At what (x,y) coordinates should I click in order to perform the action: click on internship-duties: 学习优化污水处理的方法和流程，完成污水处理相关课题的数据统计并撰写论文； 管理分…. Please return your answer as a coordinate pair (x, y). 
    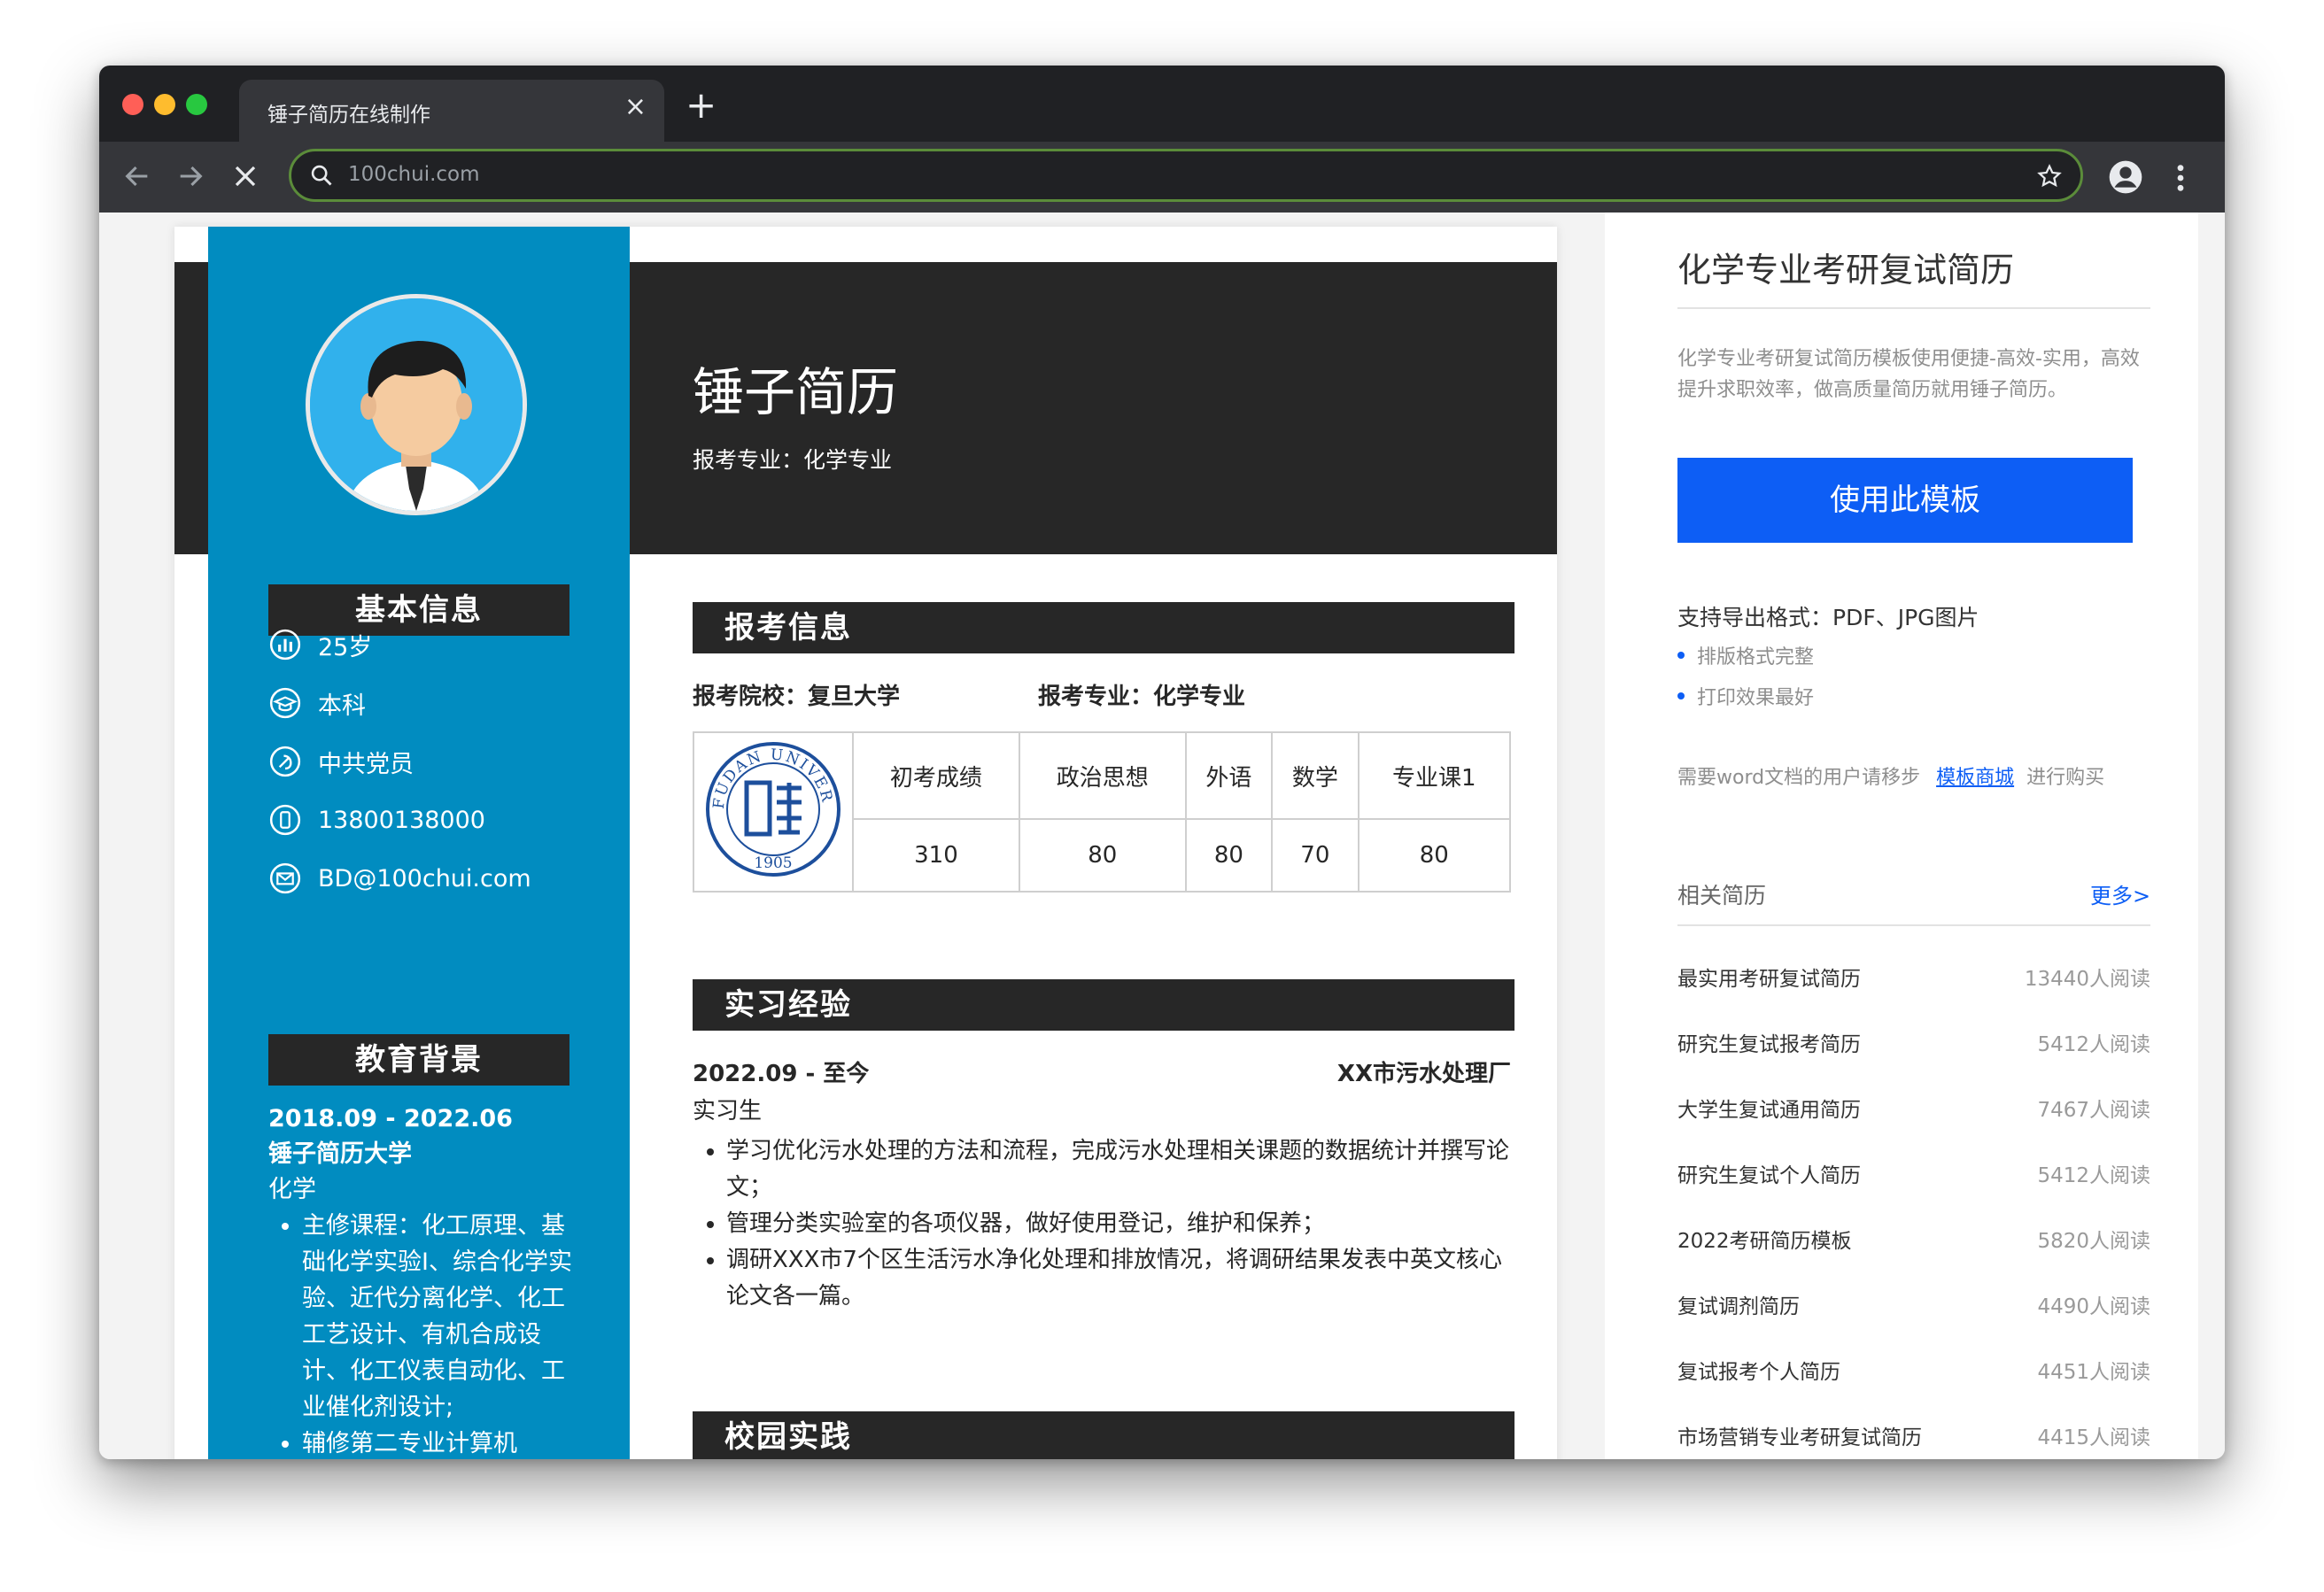
    Looking at the image, I should click on (1103, 1224).